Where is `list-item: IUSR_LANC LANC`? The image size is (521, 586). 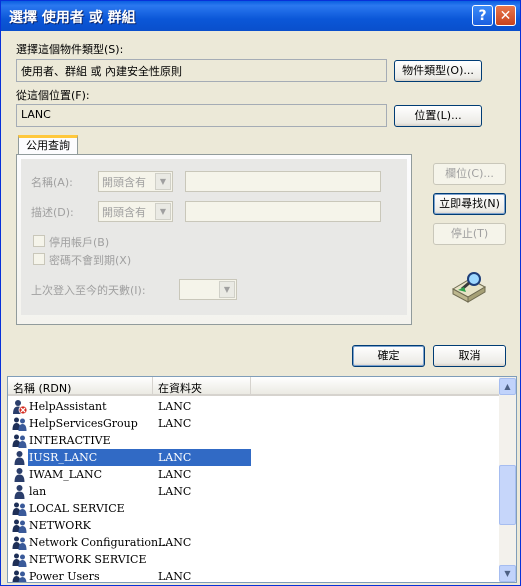
list-item: IUSR_LANC LANC is located at coordinates (254, 457).